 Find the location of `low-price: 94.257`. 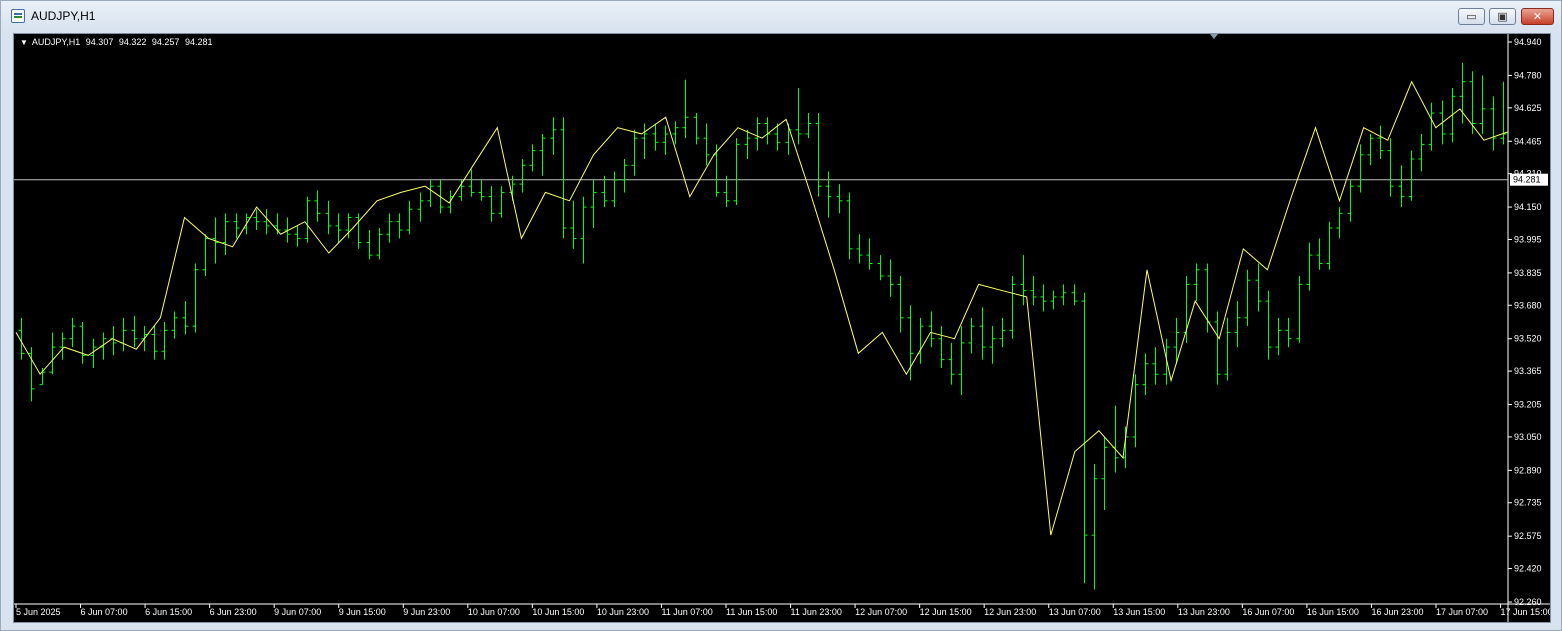

low-price: 94.257 is located at coordinates (165, 42).